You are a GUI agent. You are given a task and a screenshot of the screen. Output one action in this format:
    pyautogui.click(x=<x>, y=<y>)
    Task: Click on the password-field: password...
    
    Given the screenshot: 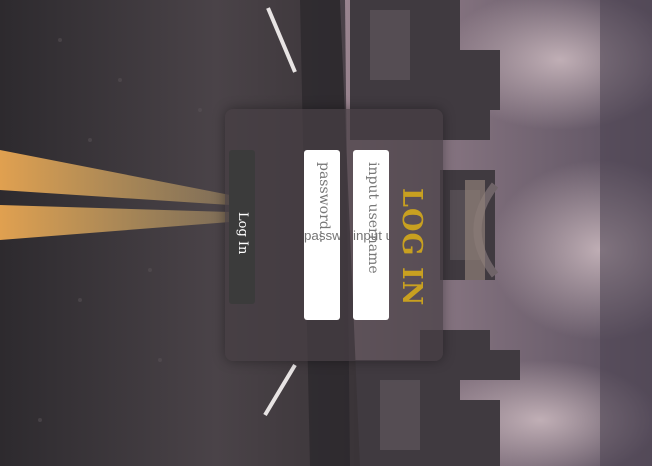 What is the action you would take?
    pyautogui.click(x=322, y=235)
    